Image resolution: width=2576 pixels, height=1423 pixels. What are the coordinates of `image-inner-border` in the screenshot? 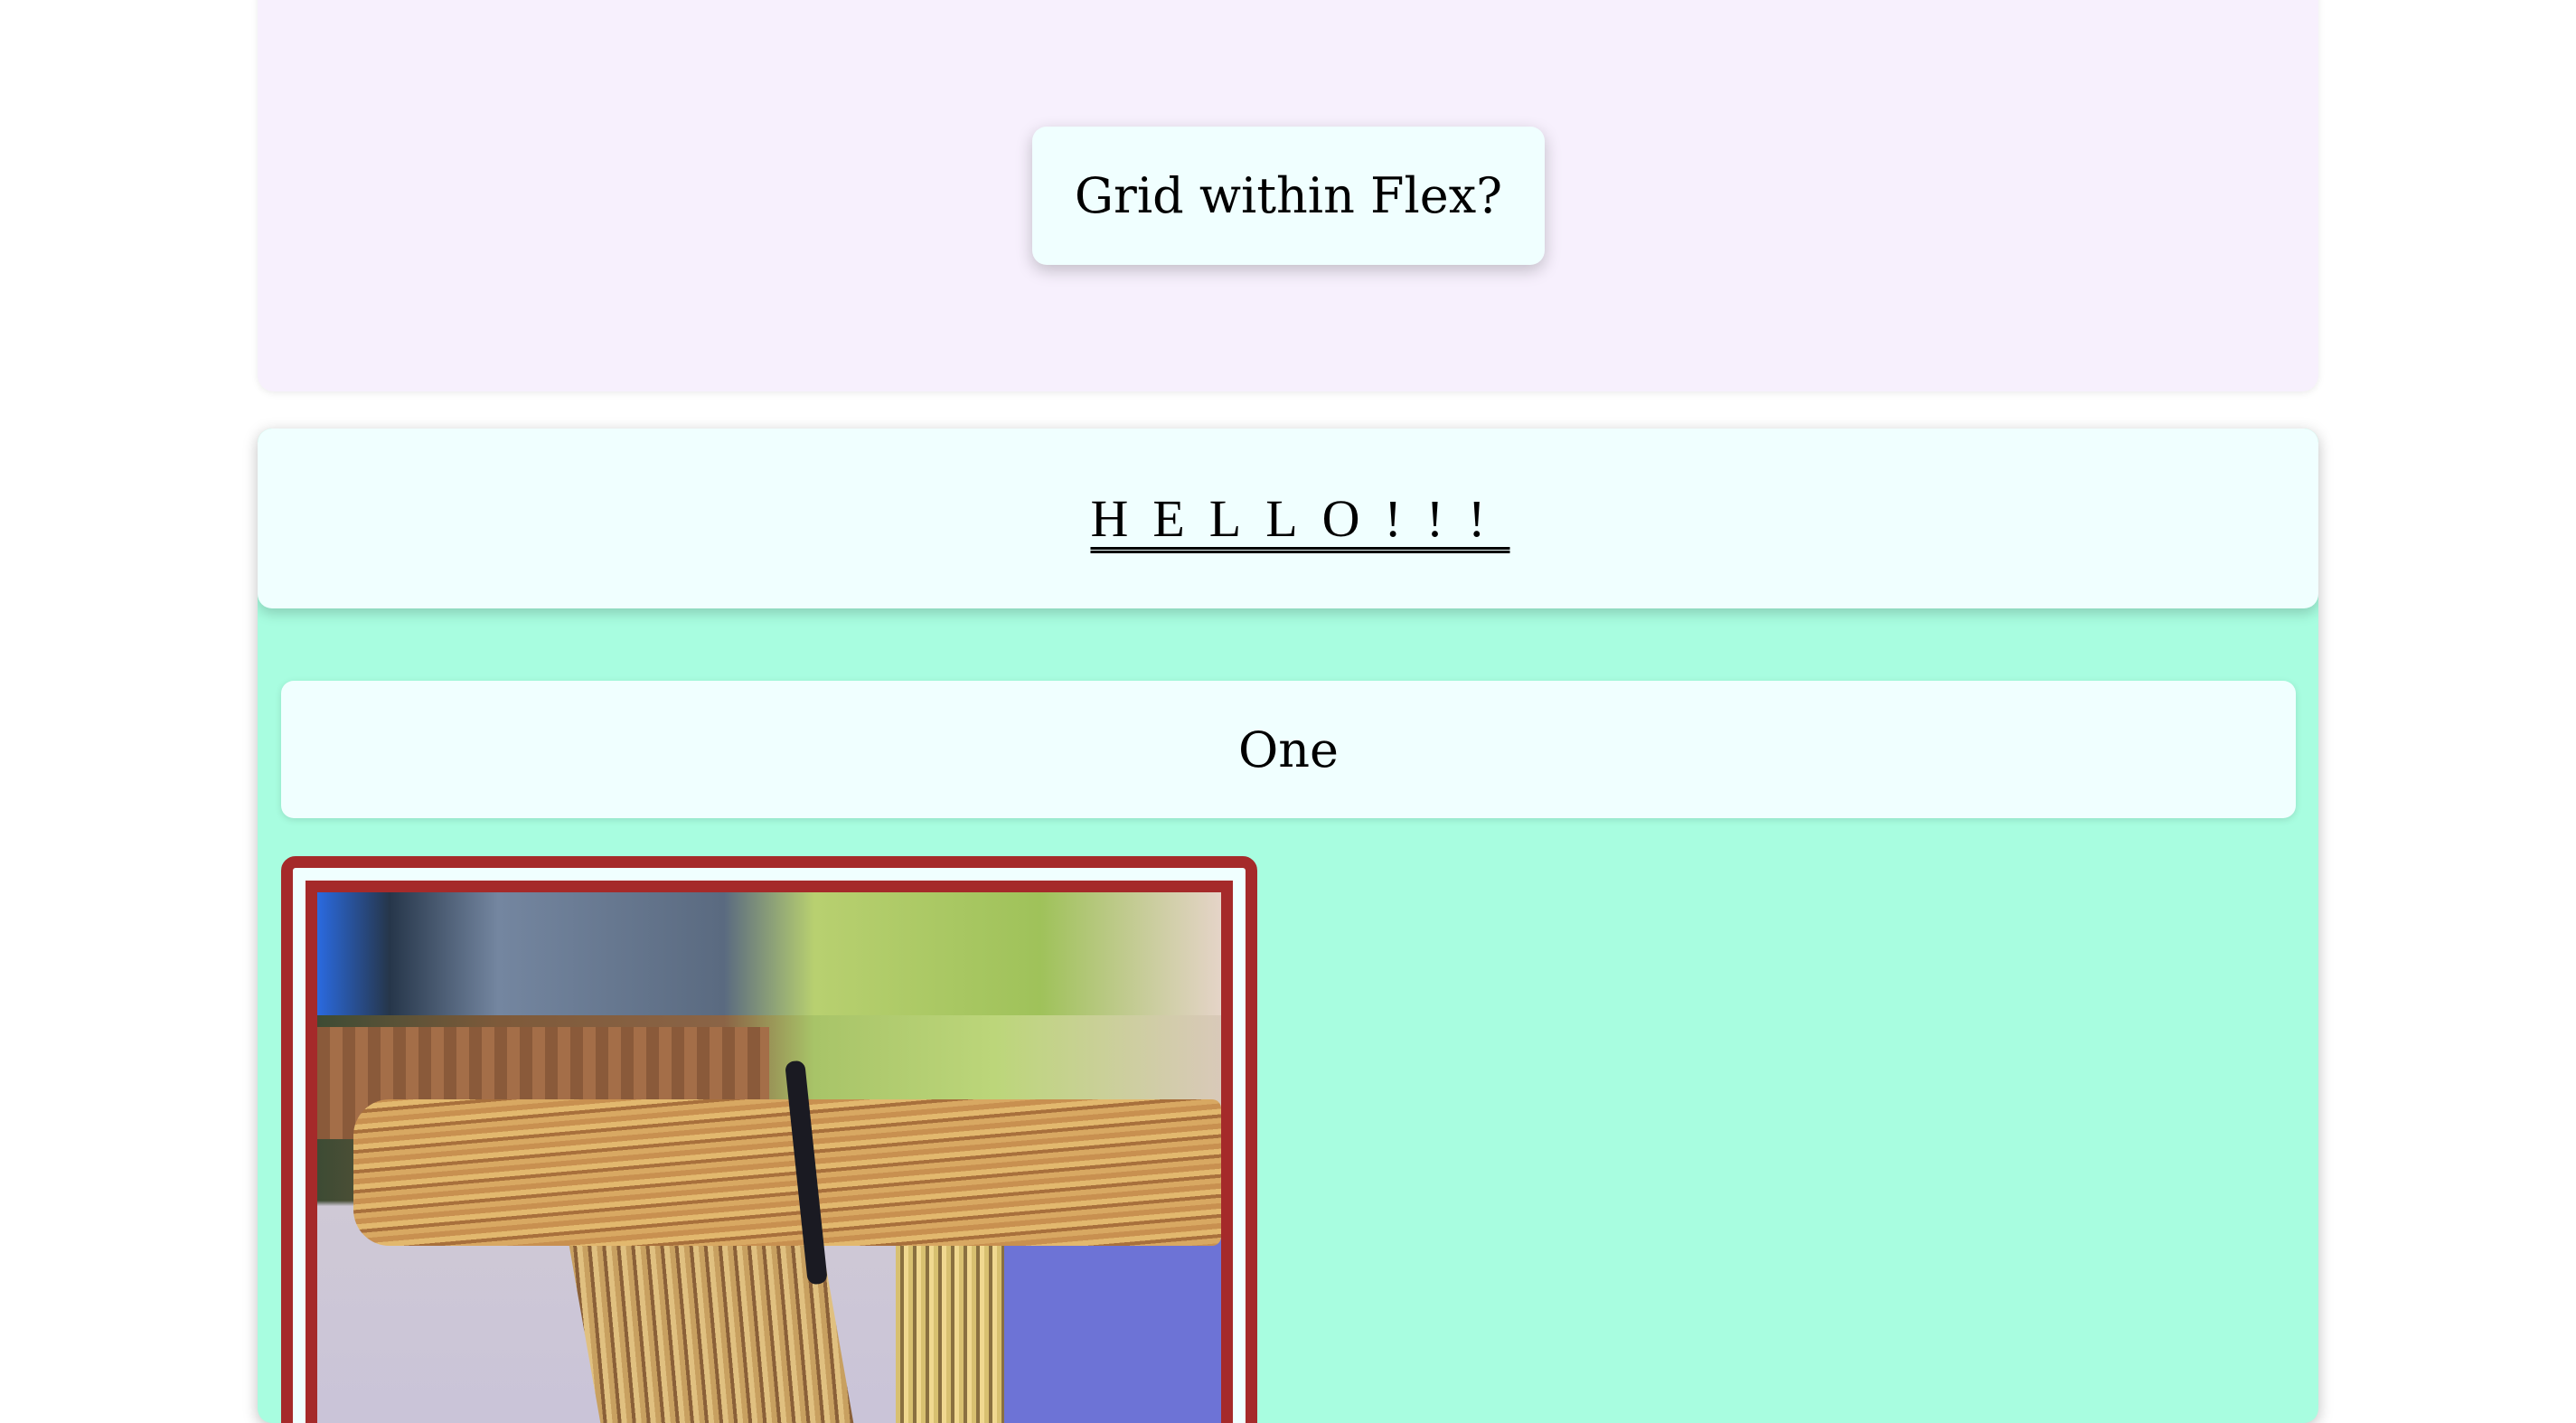 It's located at (770, 1152).